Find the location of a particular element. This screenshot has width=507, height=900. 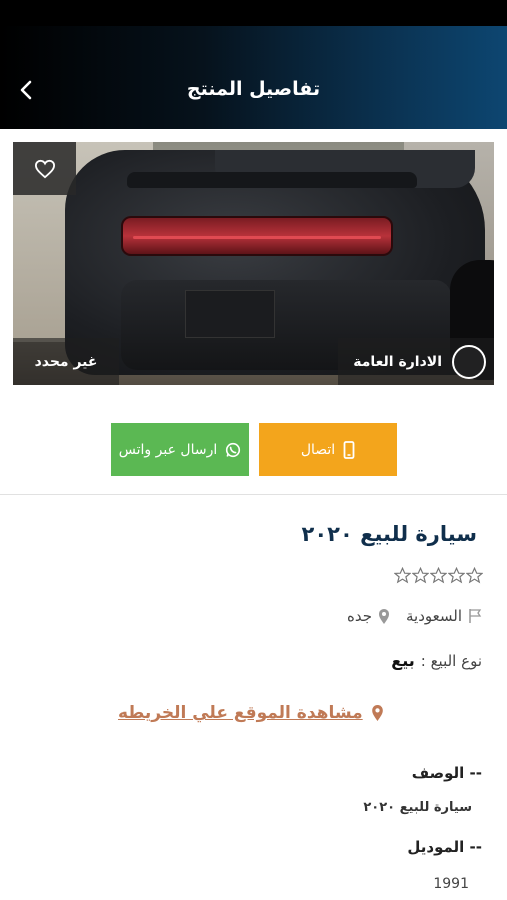

call-button: اتصال is located at coordinates (328, 449).